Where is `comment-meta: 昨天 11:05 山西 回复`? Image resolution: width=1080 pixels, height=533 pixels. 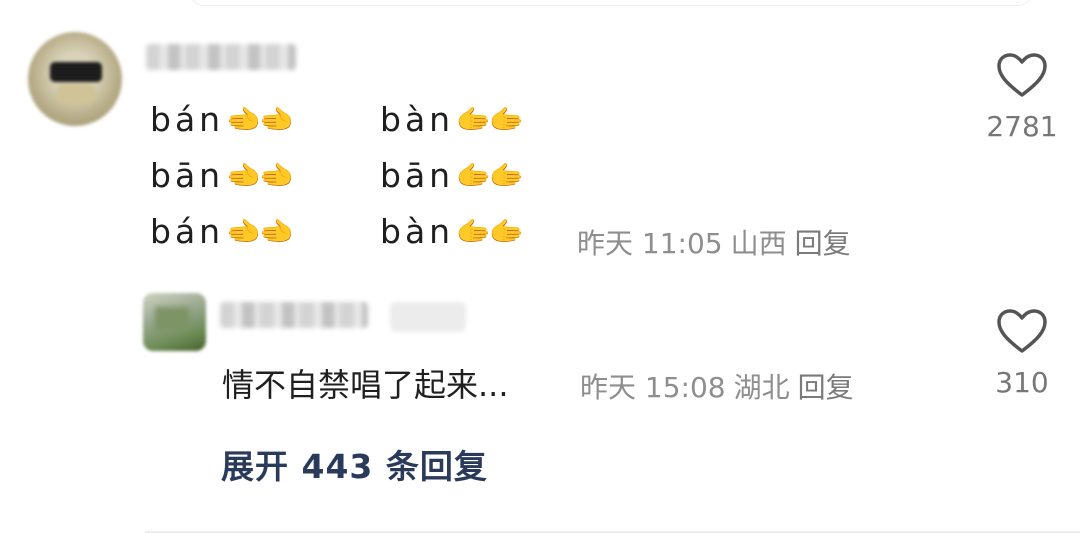
comment-meta: 昨天 11:05 山西 回复 is located at coordinates (718, 242).